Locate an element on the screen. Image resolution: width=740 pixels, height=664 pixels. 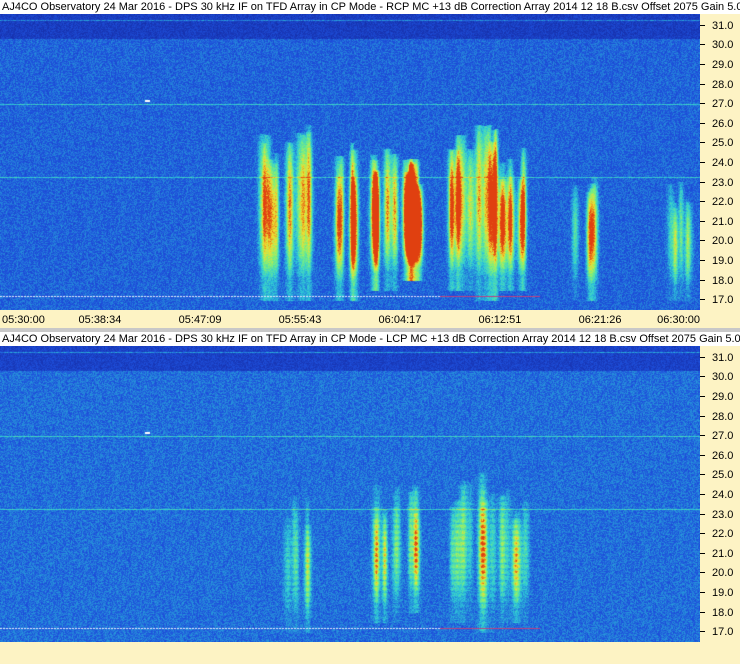
frequency-tick-label: 19.0 is located at coordinates (720, 593).